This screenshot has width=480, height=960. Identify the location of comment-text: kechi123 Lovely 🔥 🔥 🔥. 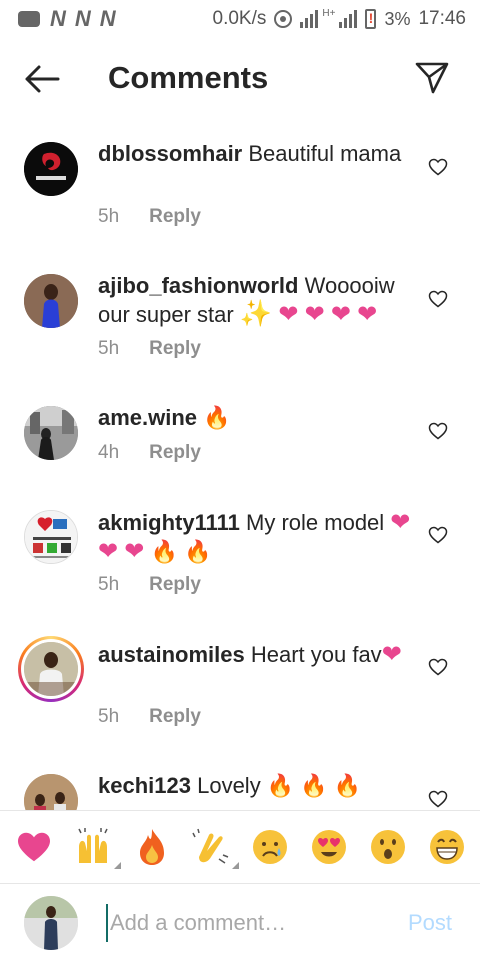
(256, 786).